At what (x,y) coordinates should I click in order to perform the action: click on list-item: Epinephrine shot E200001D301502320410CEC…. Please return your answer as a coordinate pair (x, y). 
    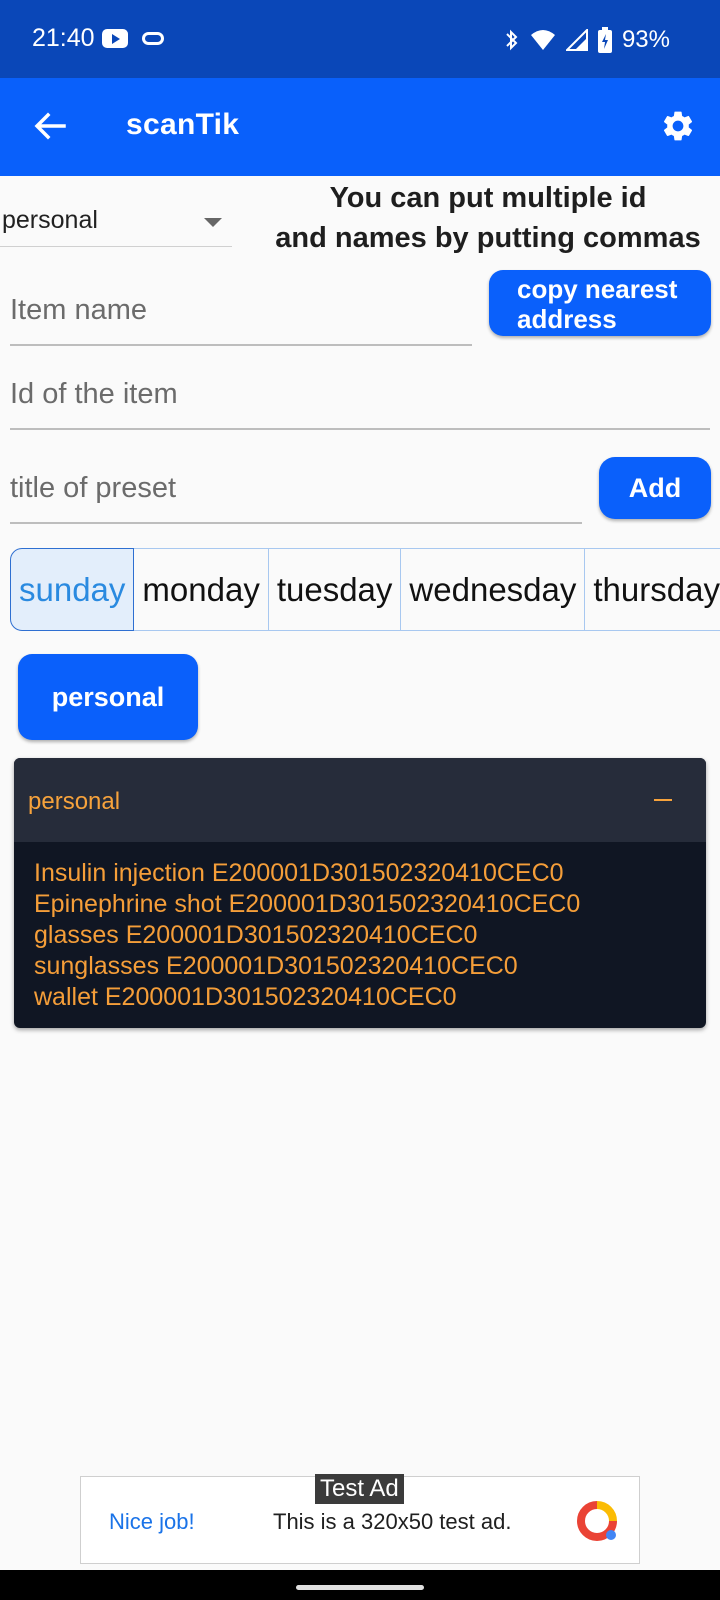
    Looking at the image, I should click on (307, 904).